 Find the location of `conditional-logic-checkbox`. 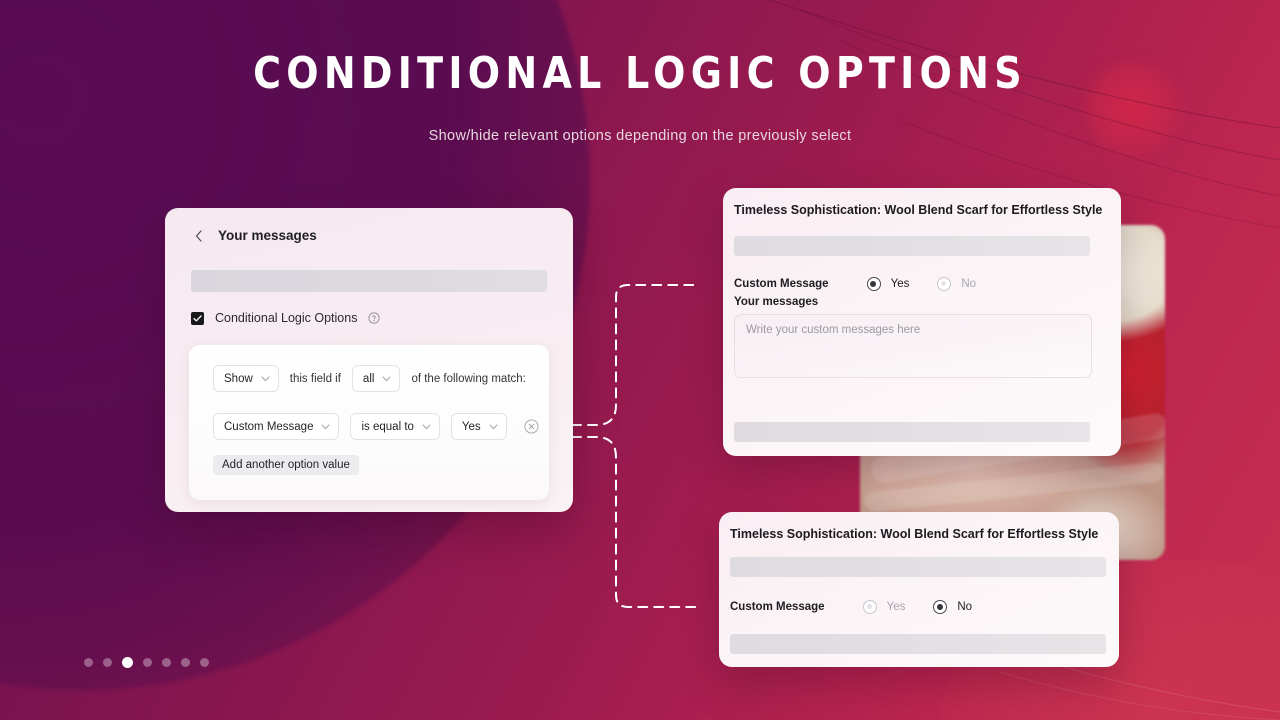

conditional-logic-checkbox is located at coordinates (197, 318).